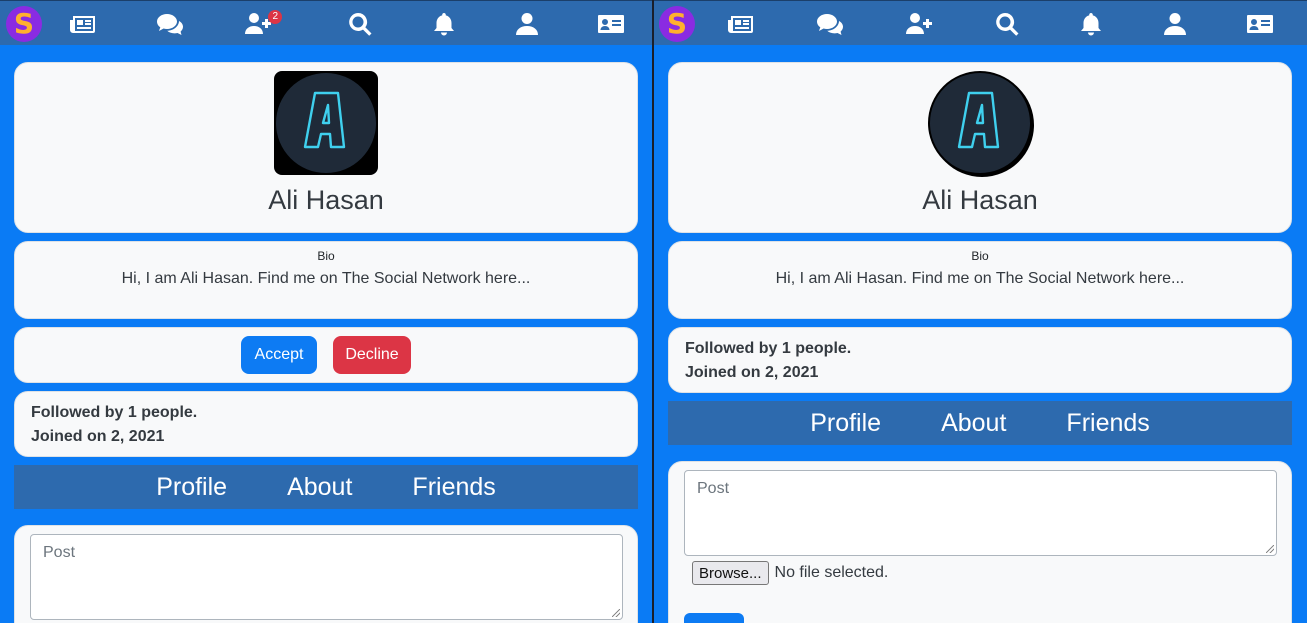 This screenshot has height=623, width=1307. Describe the element at coordinates (326, 355) in the screenshot. I see `friend-request-card: Accept Decline` at that location.